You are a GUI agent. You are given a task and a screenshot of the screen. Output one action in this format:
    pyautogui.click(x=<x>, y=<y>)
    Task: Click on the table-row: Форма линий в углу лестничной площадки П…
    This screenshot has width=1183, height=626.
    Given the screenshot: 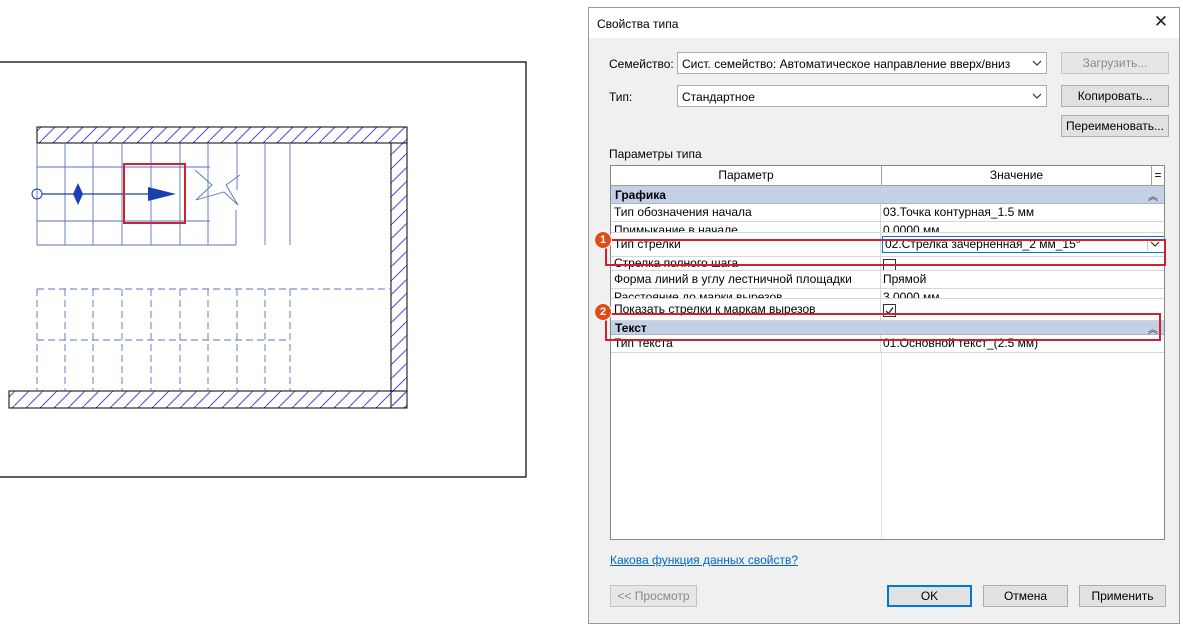 What is the action you would take?
    pyautogui.click(x=887, y=280)
    